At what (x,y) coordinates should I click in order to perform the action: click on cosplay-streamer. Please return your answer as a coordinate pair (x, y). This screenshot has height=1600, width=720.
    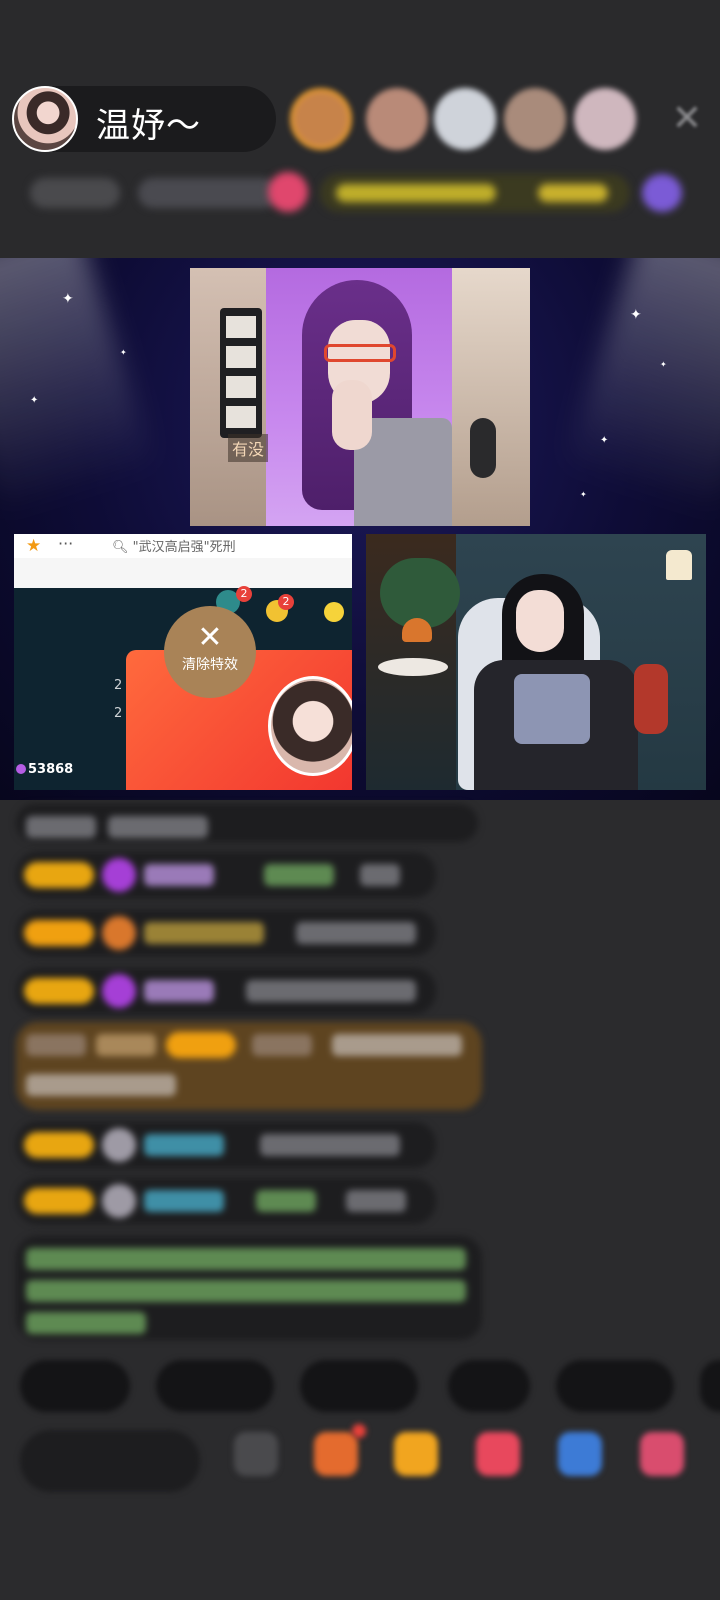
    Looking at the image, I should click on (359, 397).